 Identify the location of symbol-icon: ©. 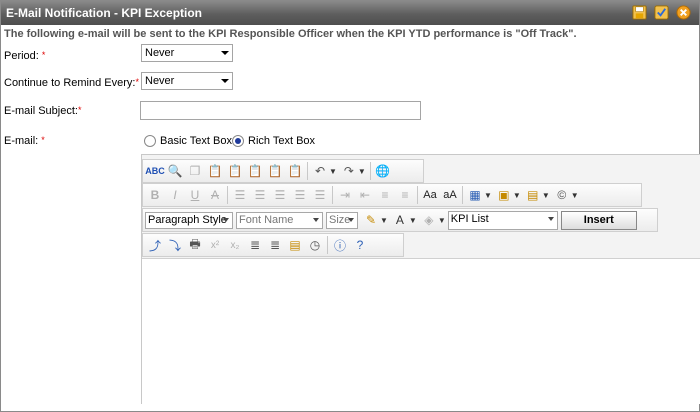
(562, 195).